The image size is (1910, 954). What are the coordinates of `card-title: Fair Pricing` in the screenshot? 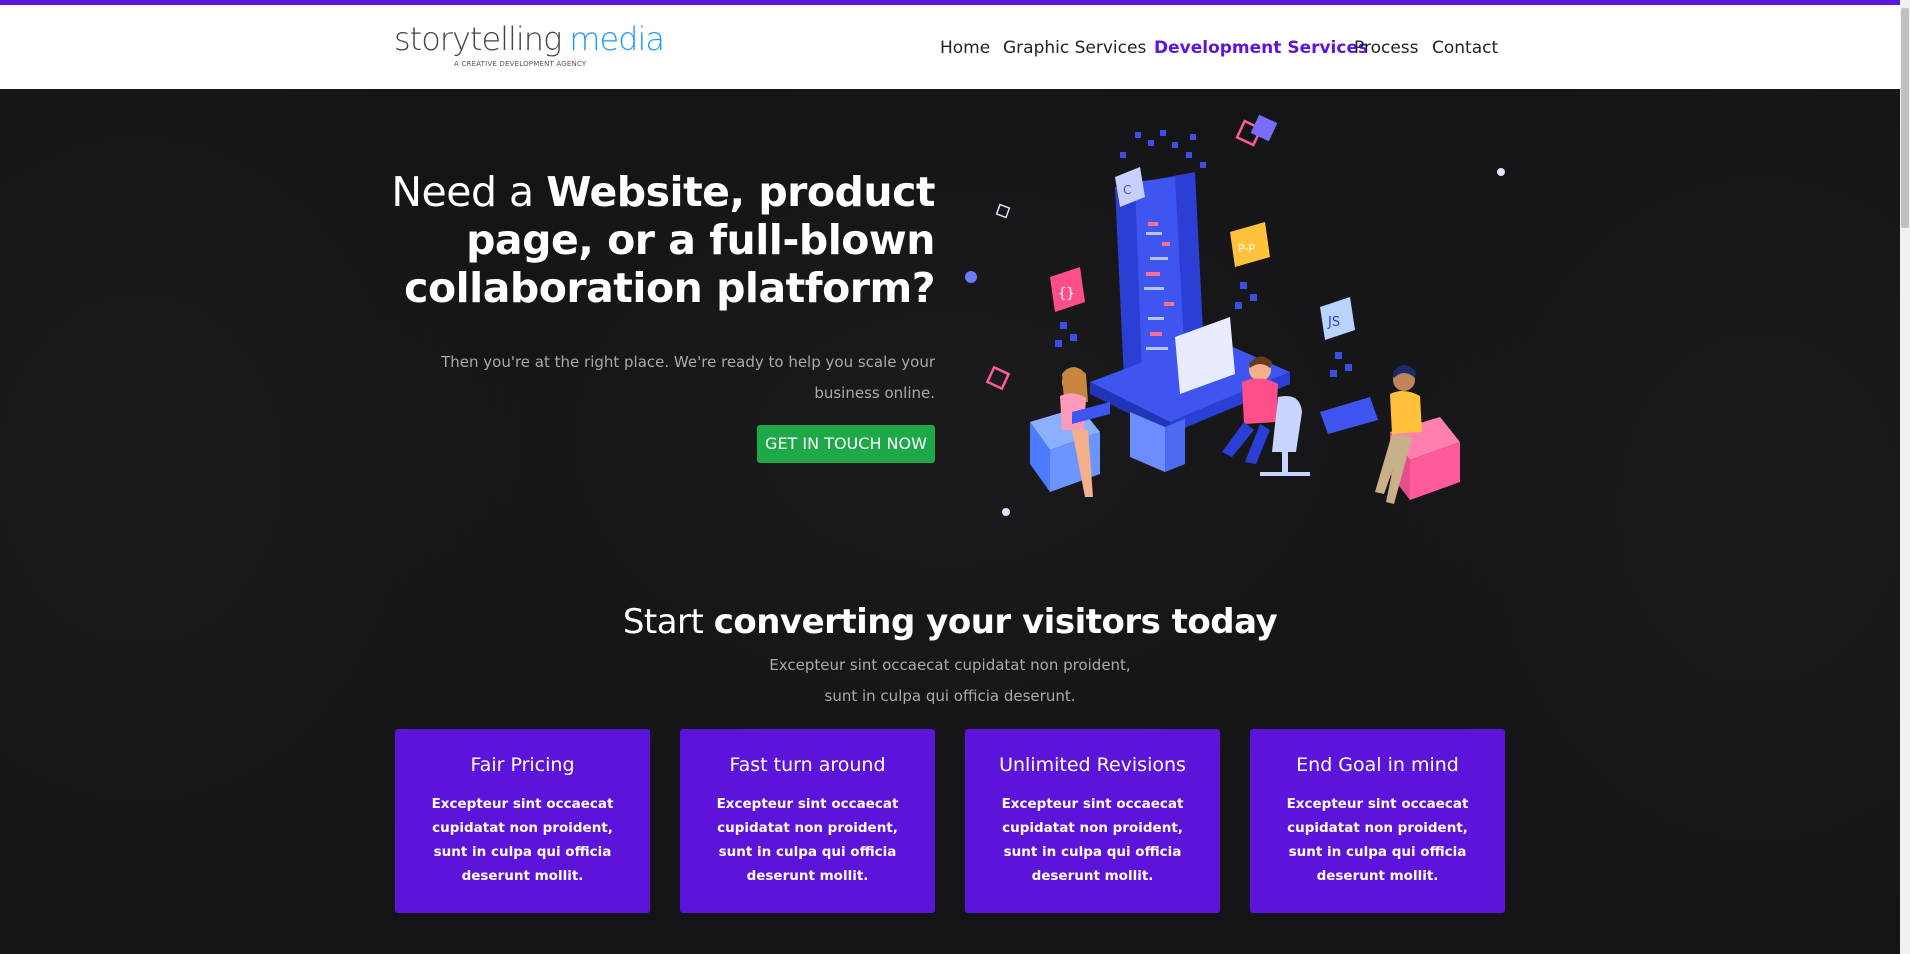 It's located at (522, 765).